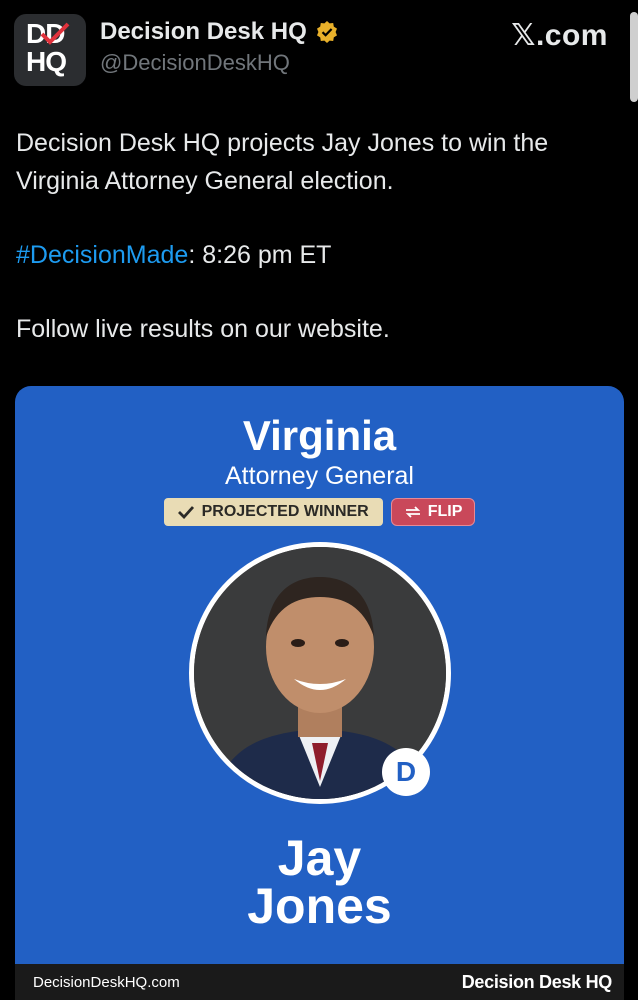  I want to click on profile-avatar: DD HQ, so click(50, 50).